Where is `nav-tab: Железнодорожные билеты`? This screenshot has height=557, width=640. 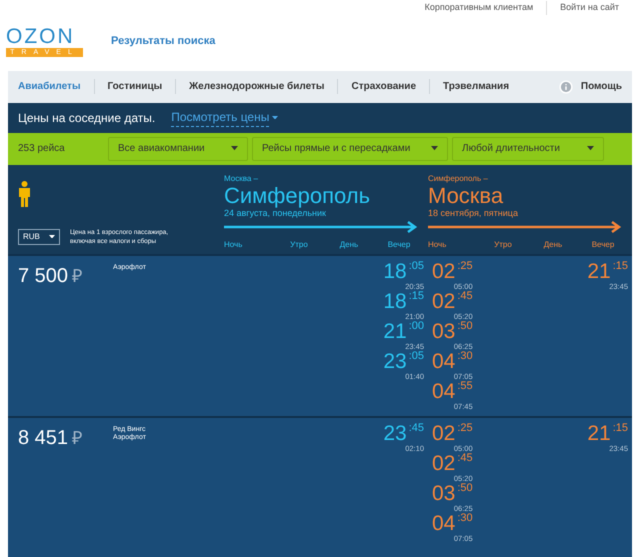 nav-tab: Железнодорожные билеты is located at coordinates (256, 86).